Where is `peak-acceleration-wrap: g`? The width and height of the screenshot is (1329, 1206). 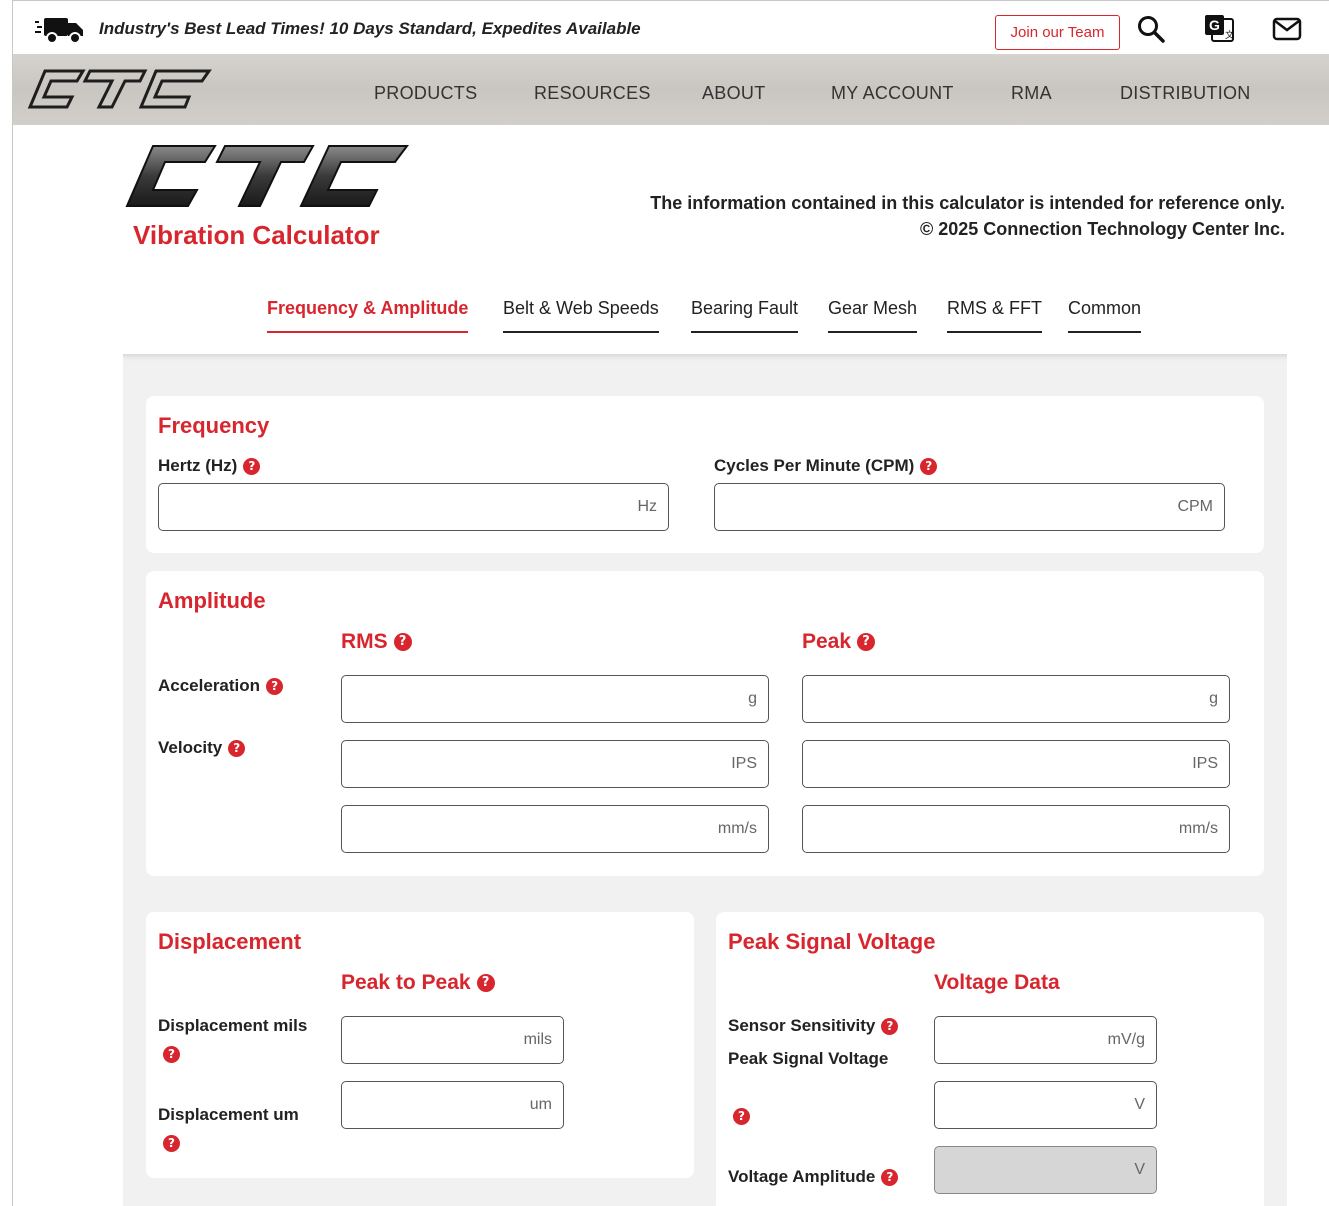 peak-acceleration-wrap: g is located at coordinates (1016, 699).